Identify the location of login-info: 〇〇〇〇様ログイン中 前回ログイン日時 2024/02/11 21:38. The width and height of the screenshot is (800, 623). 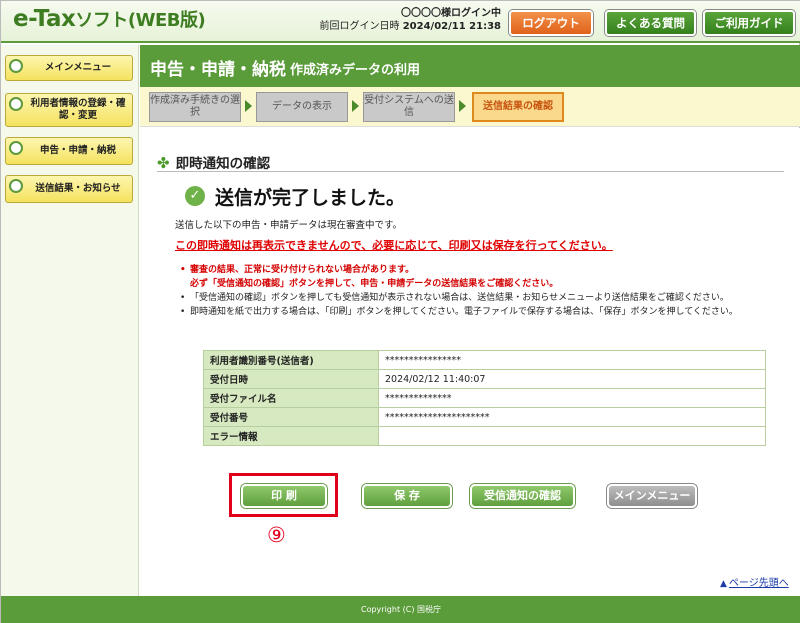
(401, 20).